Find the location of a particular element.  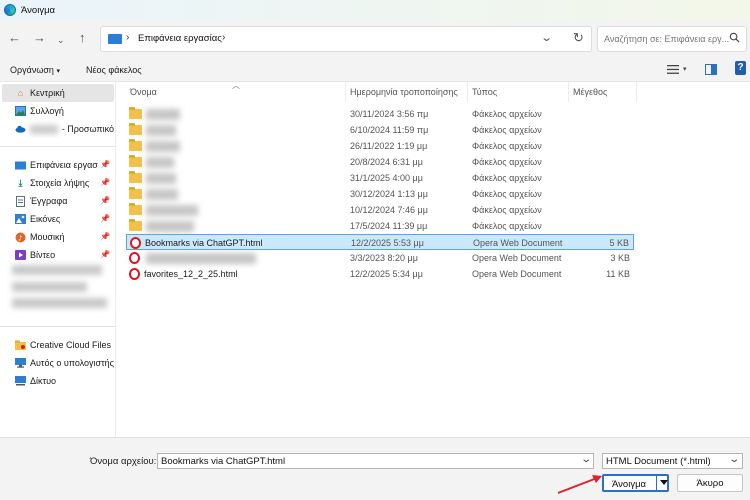

sidebar-item-documents: Έγγραφα 📌 is located at coordinates (58, 201).